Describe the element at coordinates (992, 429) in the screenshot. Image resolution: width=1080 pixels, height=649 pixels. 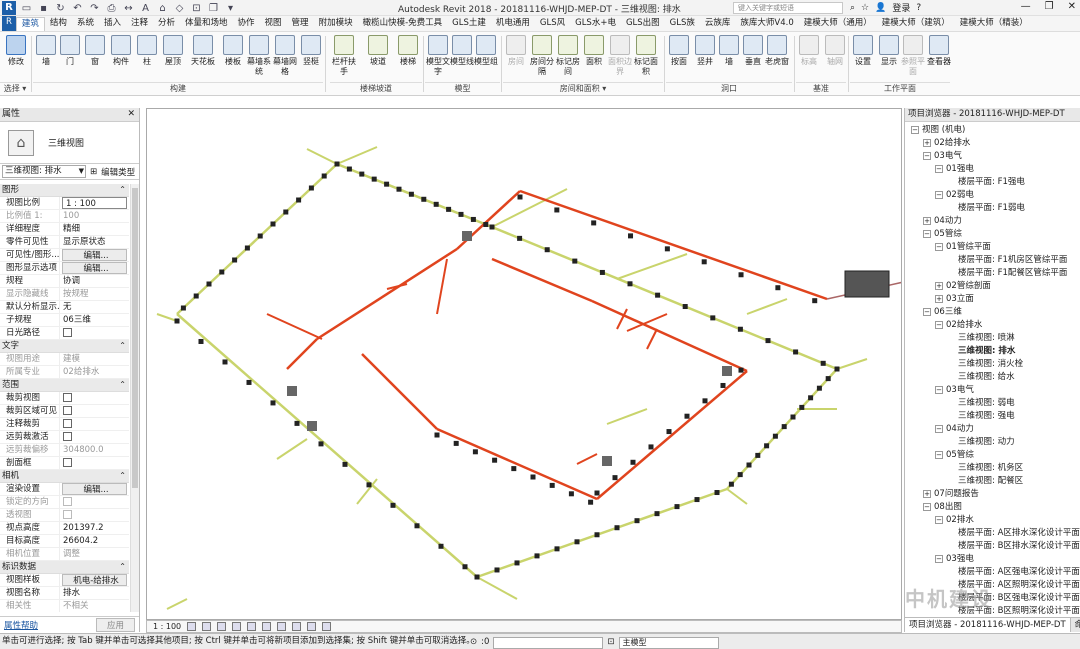
I see `tree-node: −04动力` at that location.